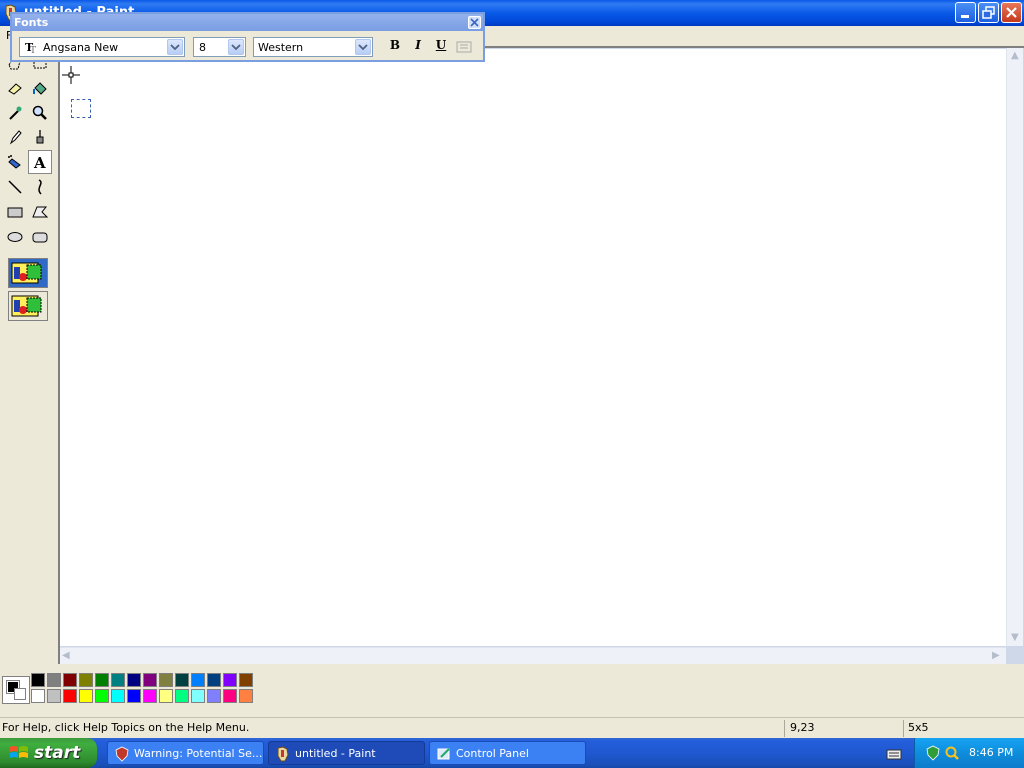 The width and height of the screenshot is (1024, 768). I want to click on scroll-up-icon: ▲, so click(1015, 55).